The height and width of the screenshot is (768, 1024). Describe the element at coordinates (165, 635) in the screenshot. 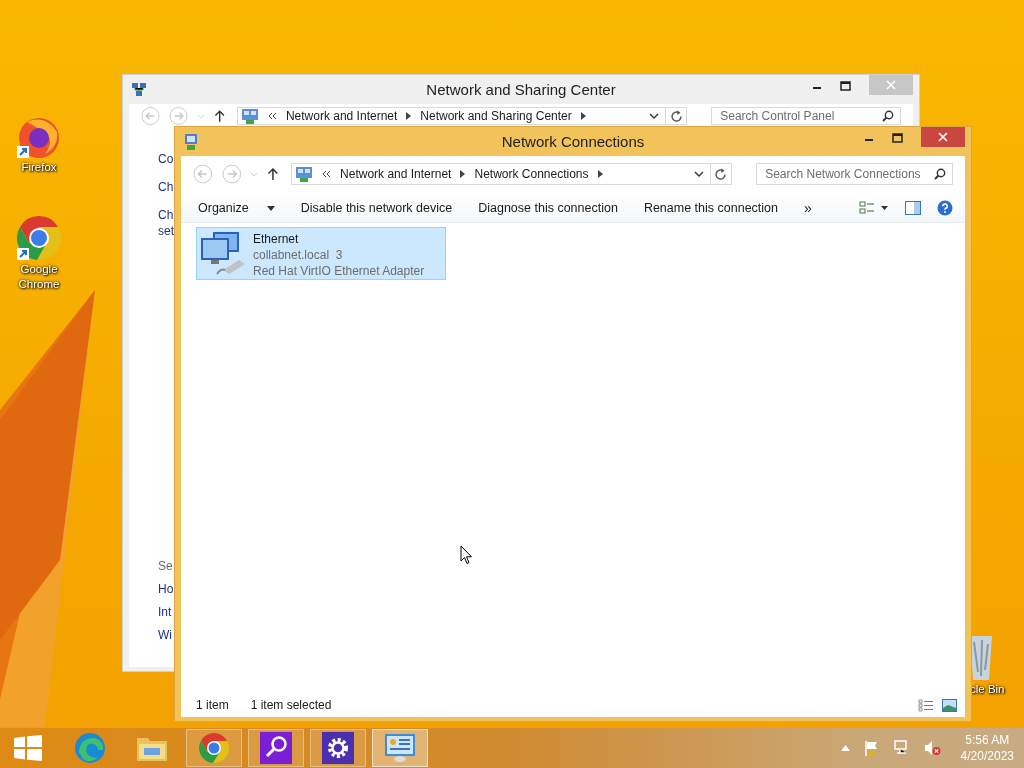

I see `see-also-link: Wi` at that location.